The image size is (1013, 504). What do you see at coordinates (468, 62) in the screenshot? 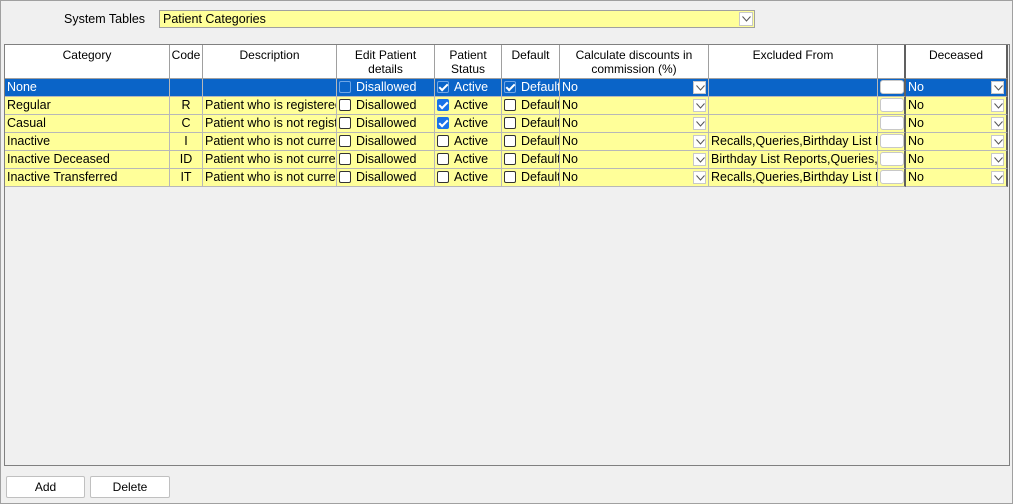
I see `column-header-patient-status: Patient Status` at bounding box center [468, 62].